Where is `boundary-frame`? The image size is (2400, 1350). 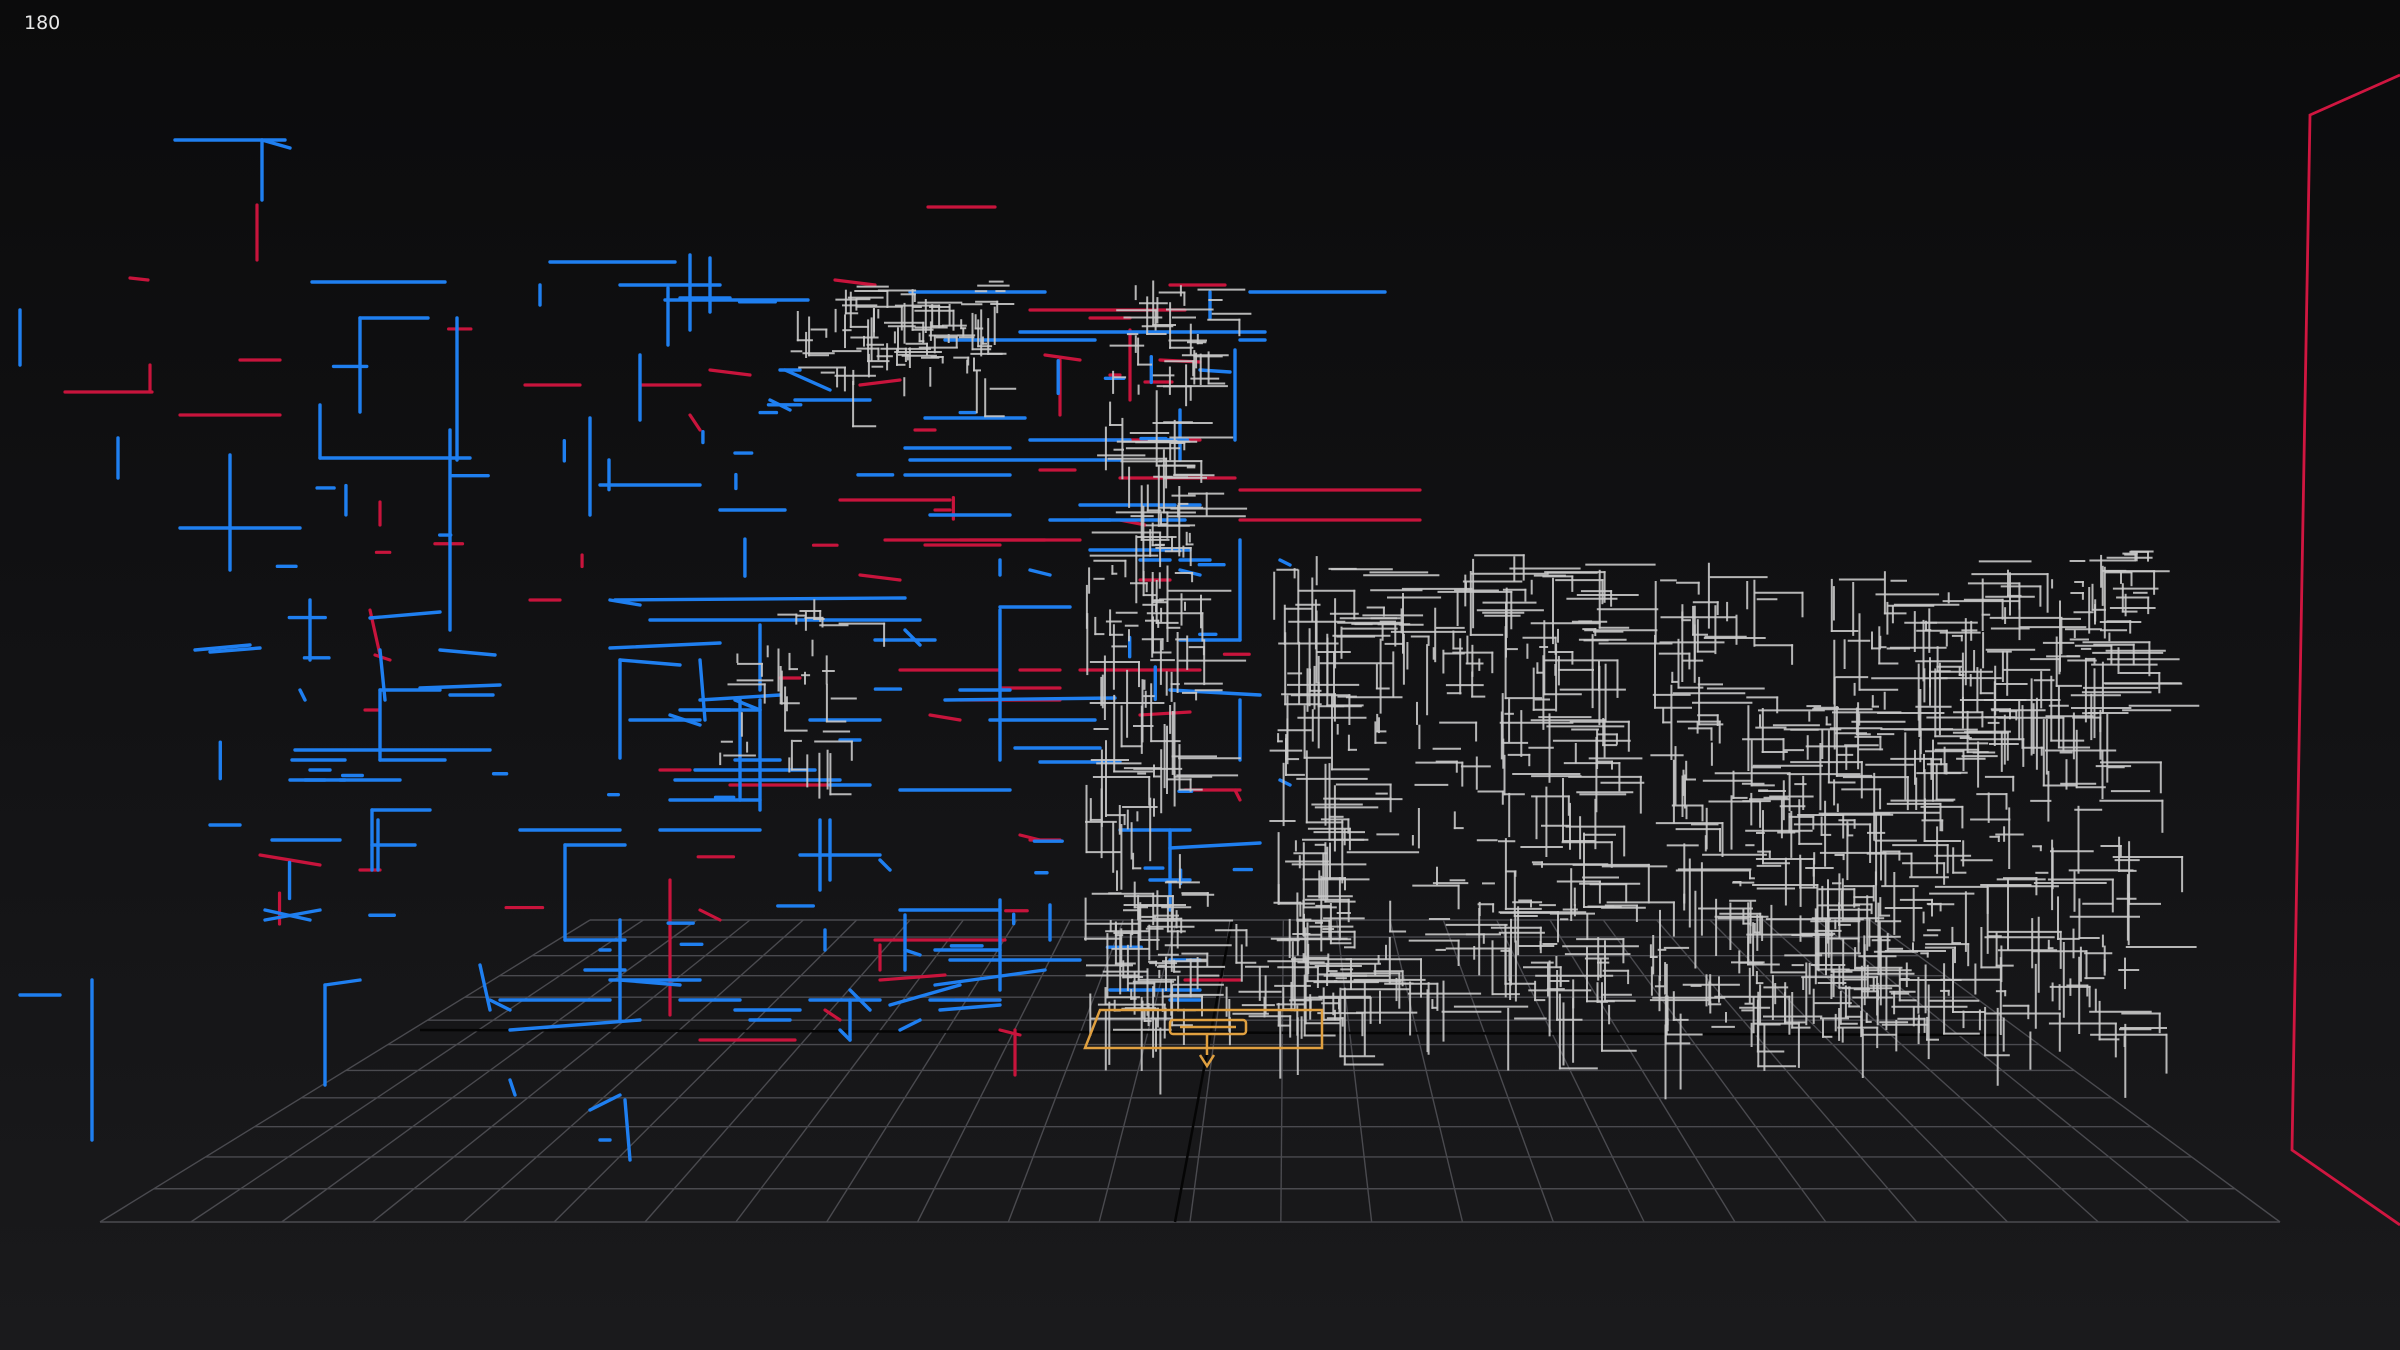 boundary-frame is located at coordinates (2345, 650).